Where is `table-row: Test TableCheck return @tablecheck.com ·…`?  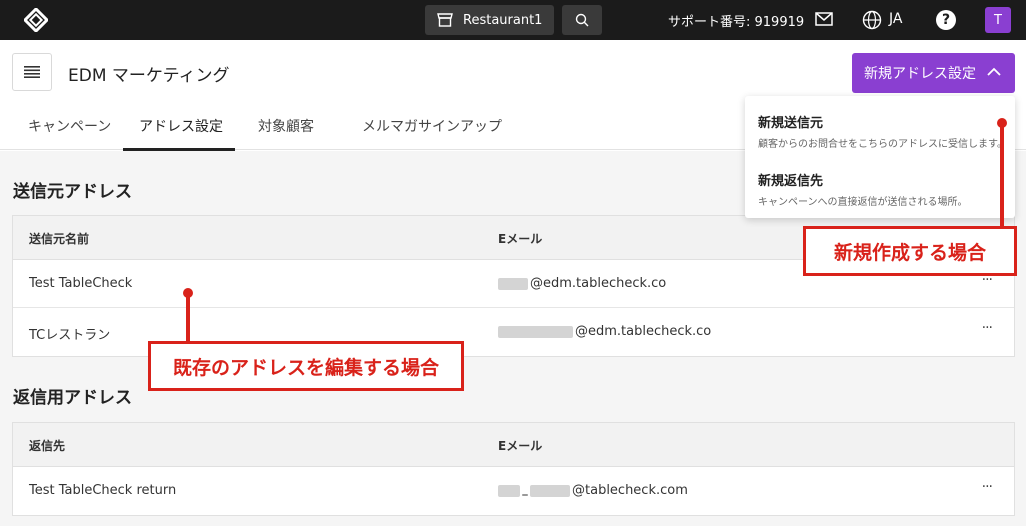
table-row: Test TableCheck return @tablecheck.com ·… is located at coordinates (513, 491).